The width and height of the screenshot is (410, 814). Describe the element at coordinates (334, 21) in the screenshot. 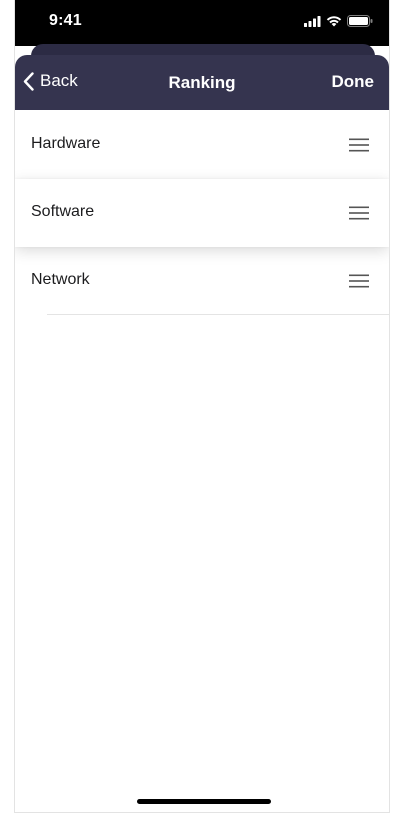

I see `wifi-icon` at that location.